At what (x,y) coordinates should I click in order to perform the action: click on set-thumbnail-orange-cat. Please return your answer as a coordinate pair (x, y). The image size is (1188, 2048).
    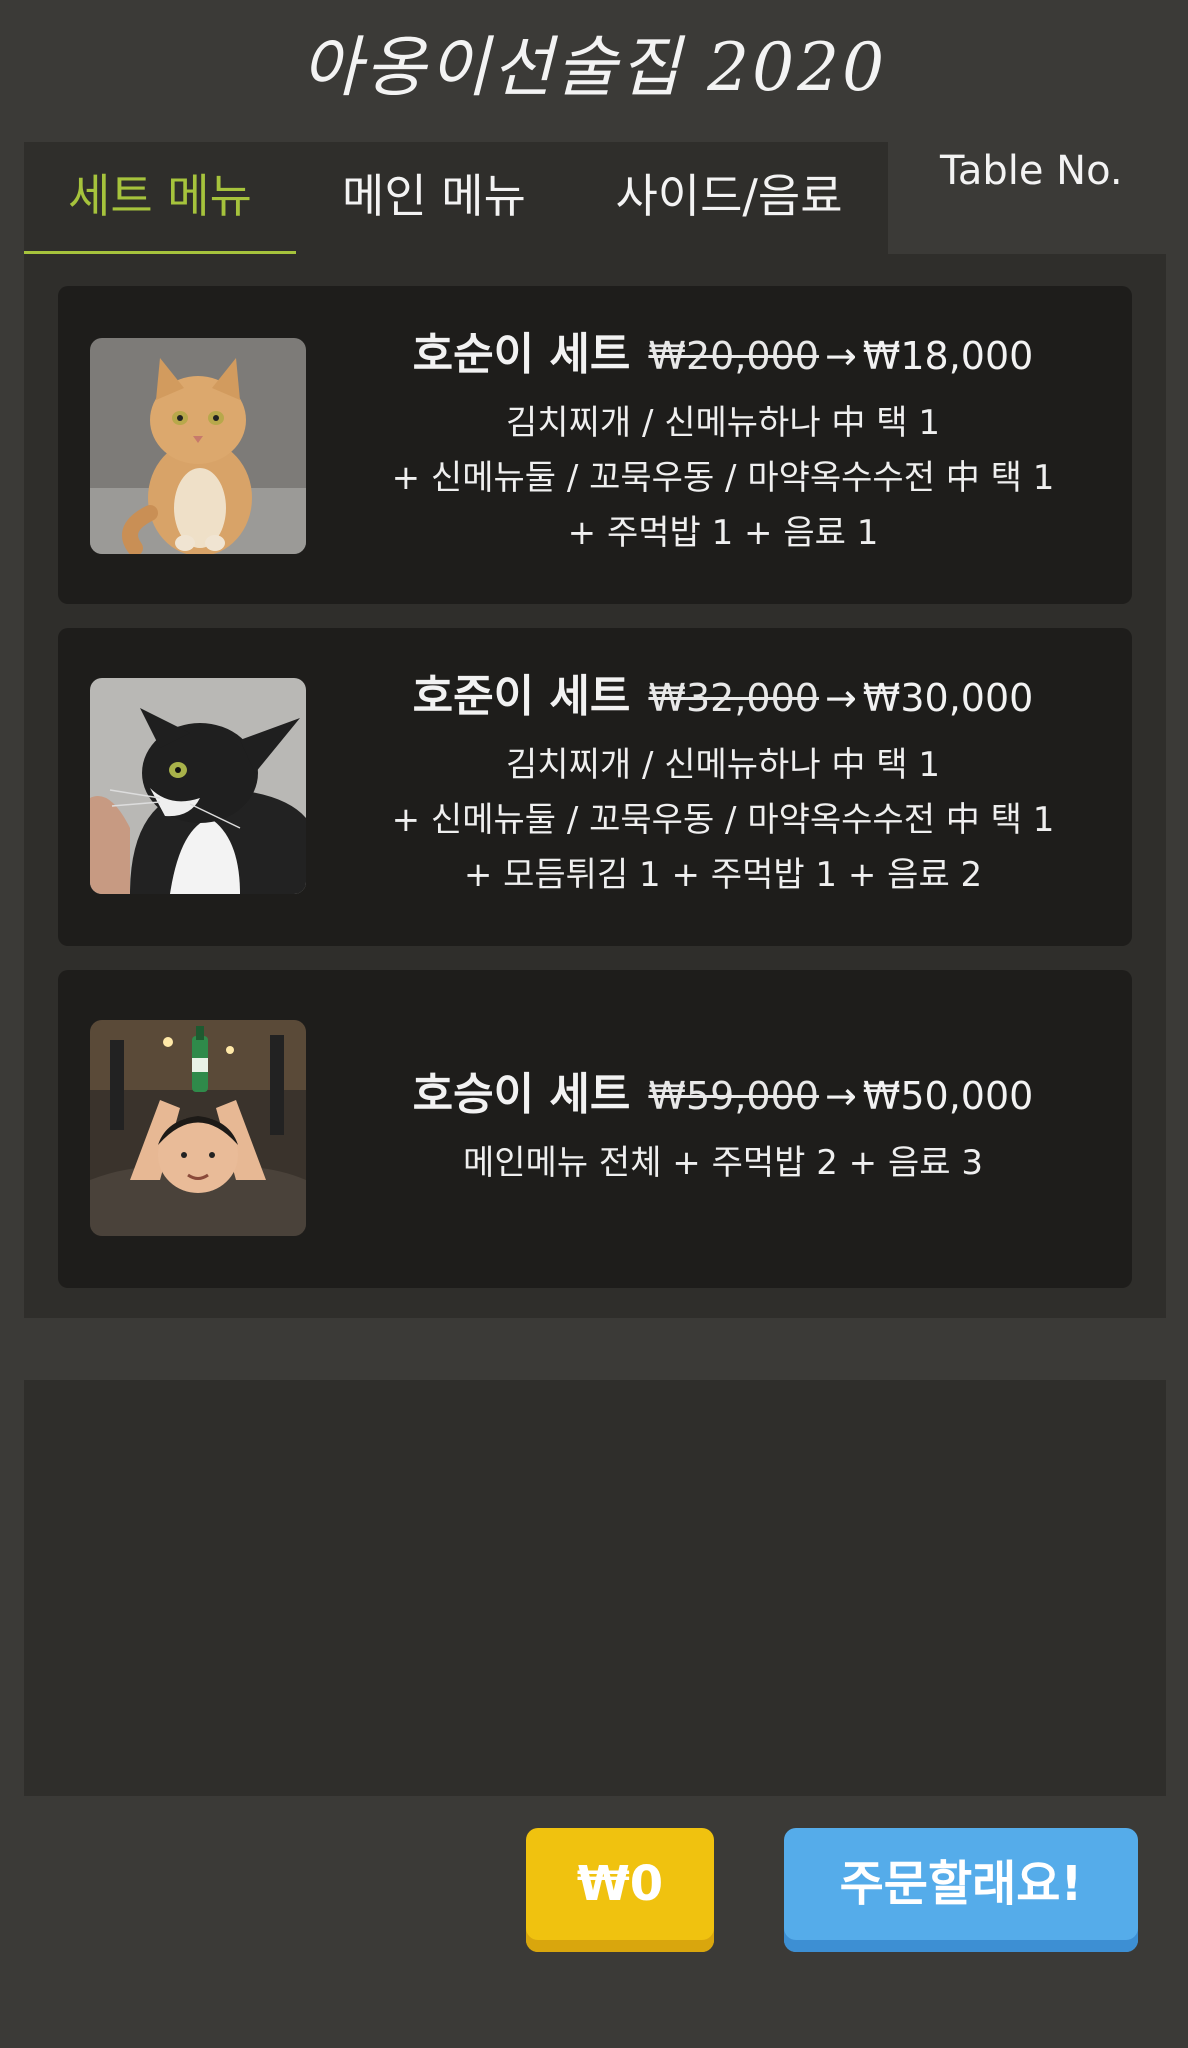
    Looking at the image, I should click on (198, 446).